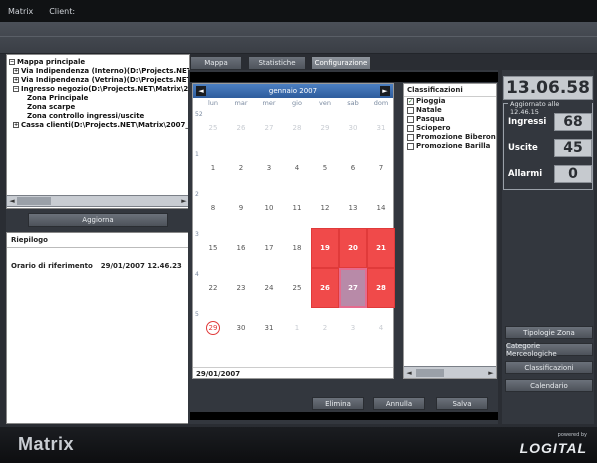 The height and width of the screenshot is (463, 597). Describe the element at coordinates (450, 110) in the screenshot. I see `classification-item: Natale` at that location.